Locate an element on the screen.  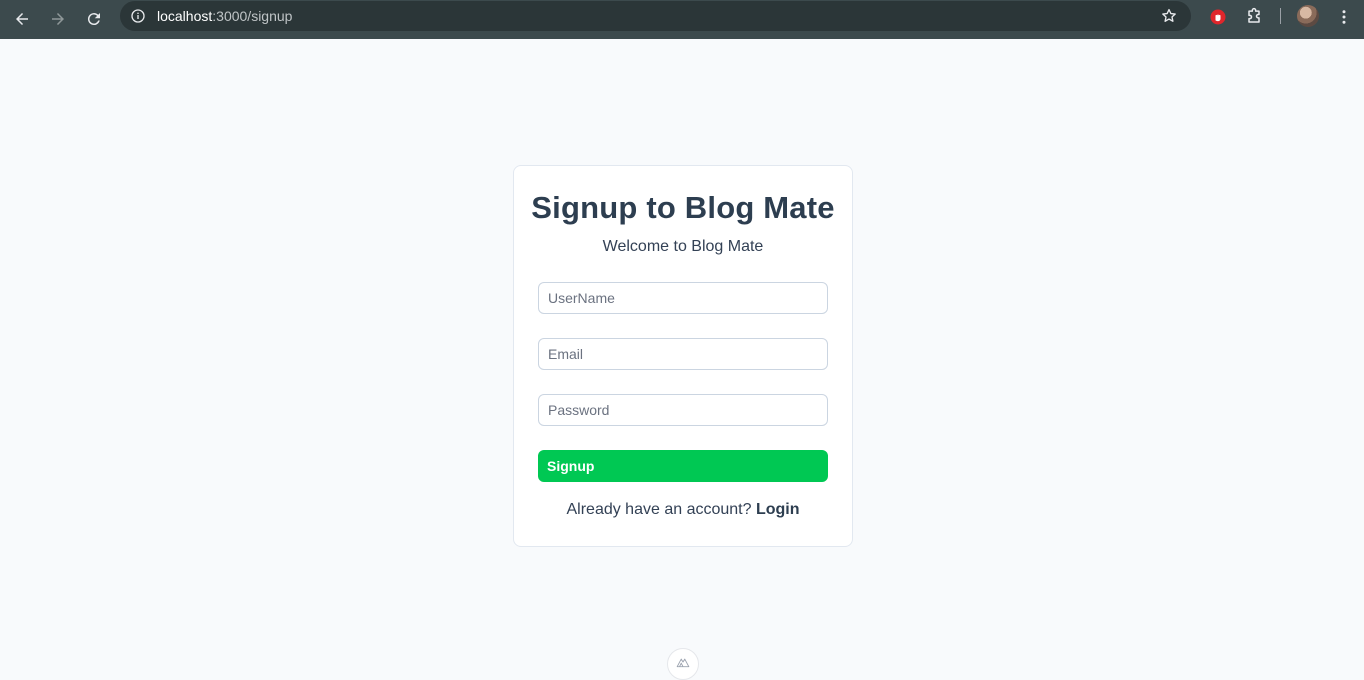
reload-button is located at coordinates (94, 19).